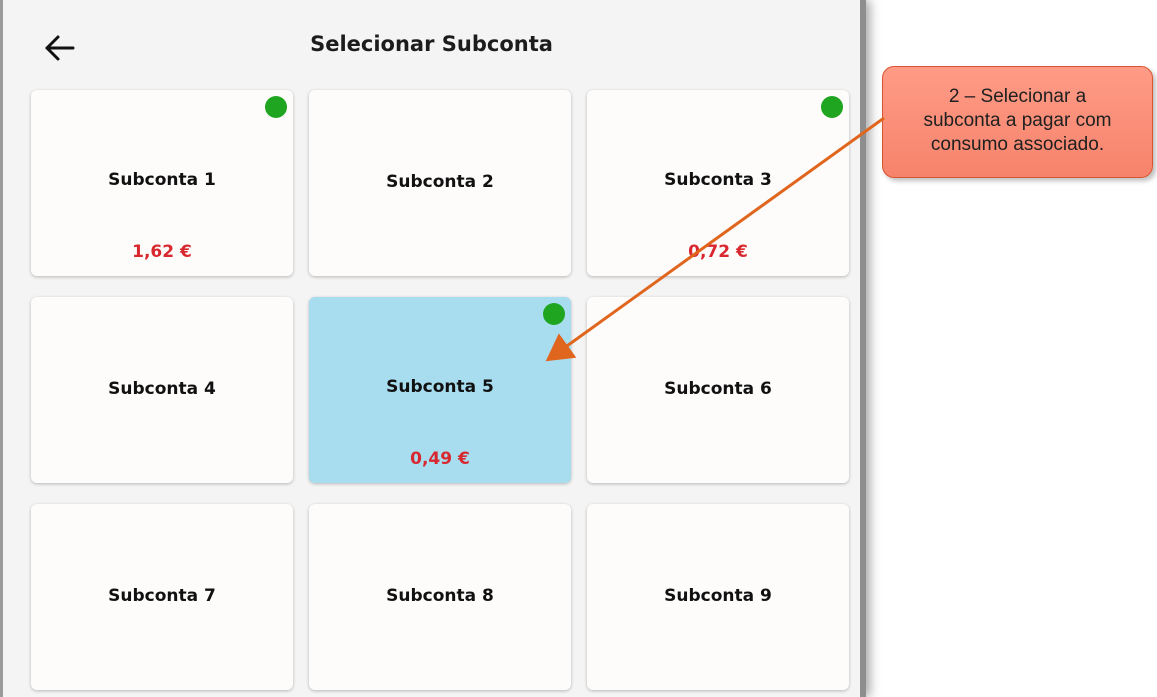 The width and height of the screenshot is (1157, 697). I want to click on annotation-line: consumo associado., so click(1017, 144).